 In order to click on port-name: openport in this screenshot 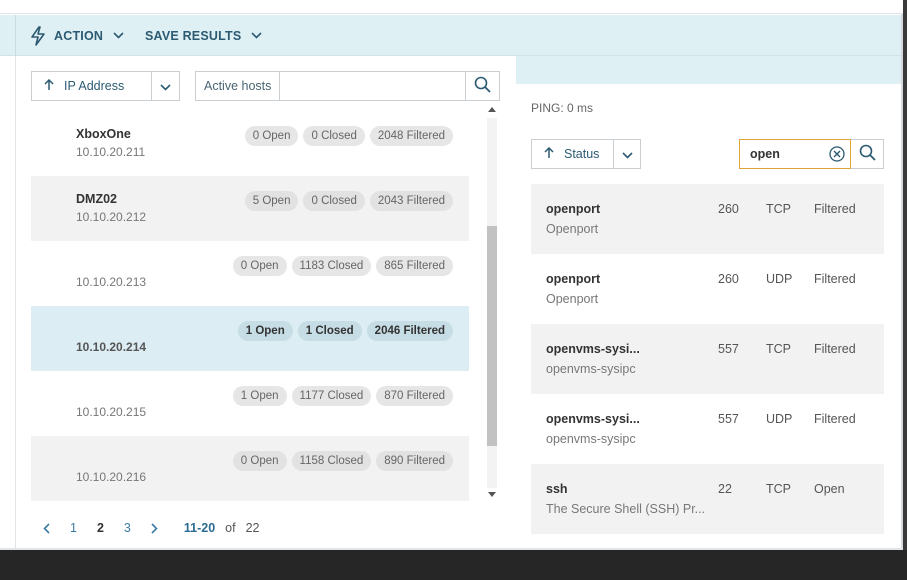, I will do `click(573, 209)`.